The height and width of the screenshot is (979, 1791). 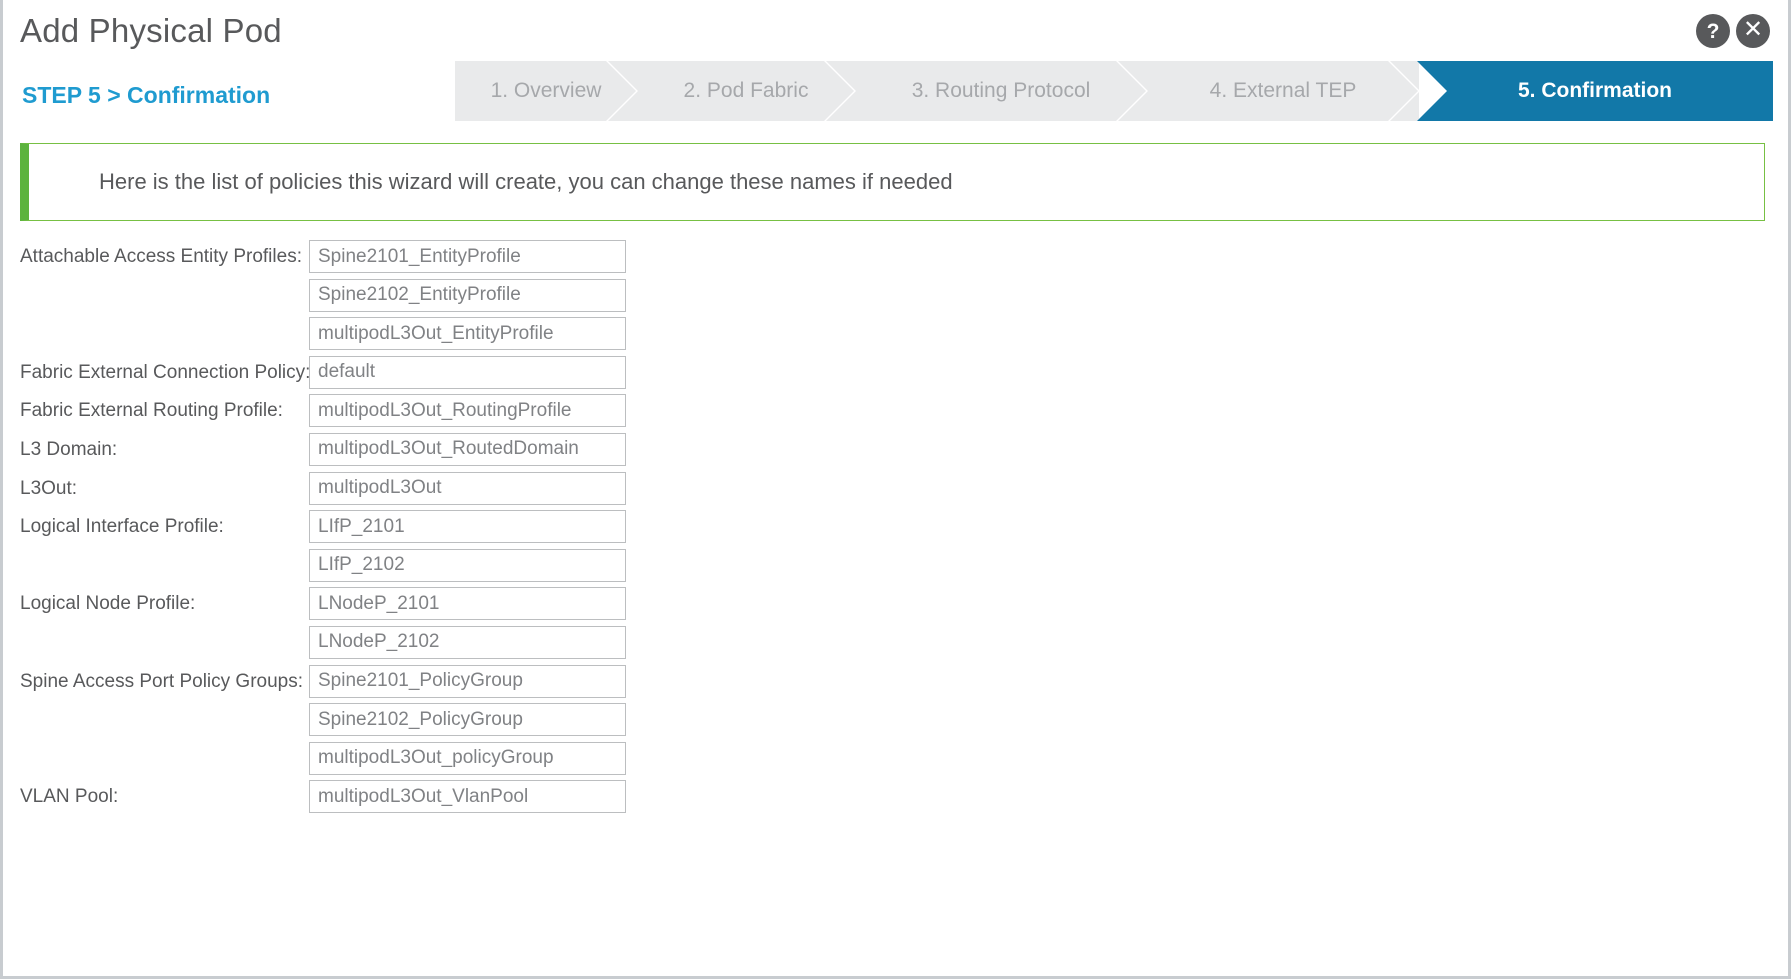 I want to click on wizard-step-label: 4. External TEP, so click(x=1283, y=90).